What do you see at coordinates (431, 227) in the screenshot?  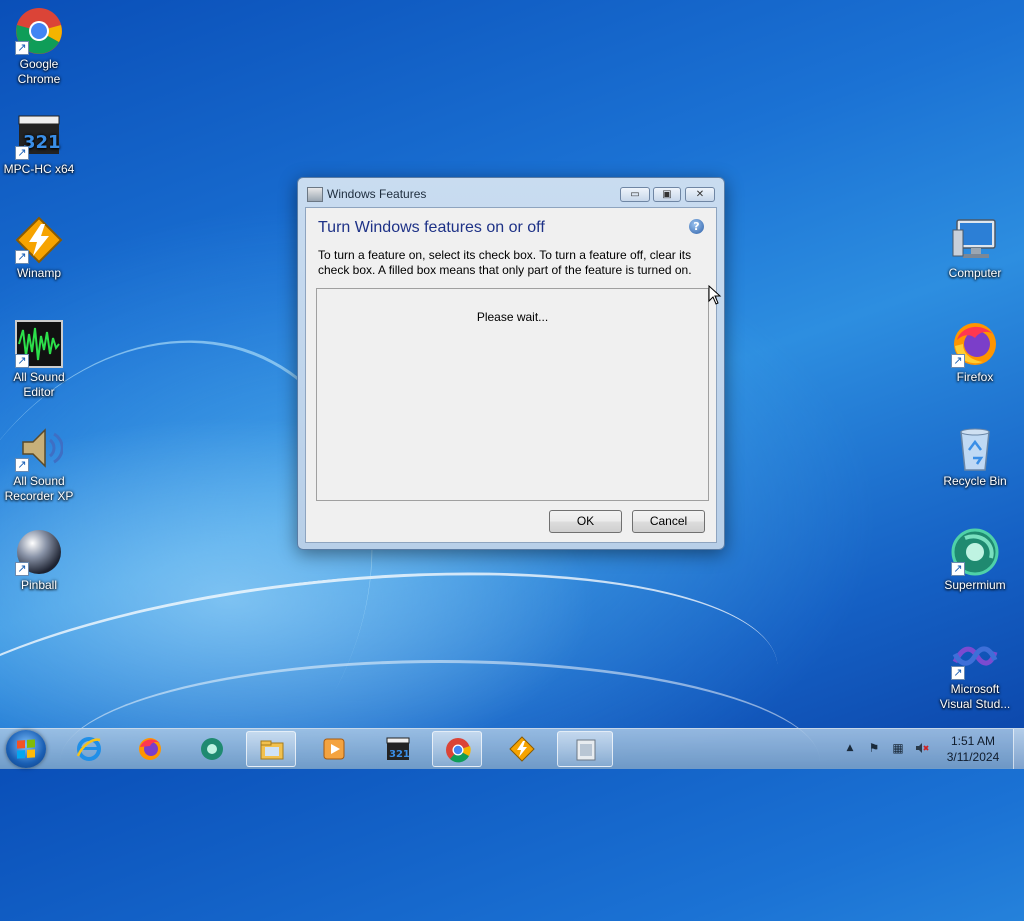 I see `dialog-heading: Turn Windows features on or off` at bounding box center [431, 227].